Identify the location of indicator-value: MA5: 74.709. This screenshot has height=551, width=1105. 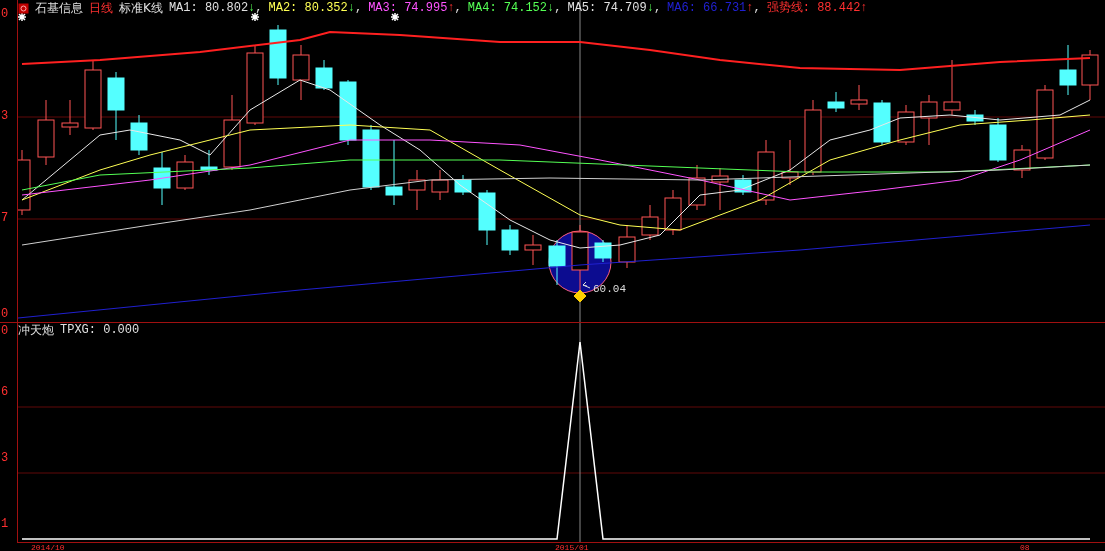
(607, 8).